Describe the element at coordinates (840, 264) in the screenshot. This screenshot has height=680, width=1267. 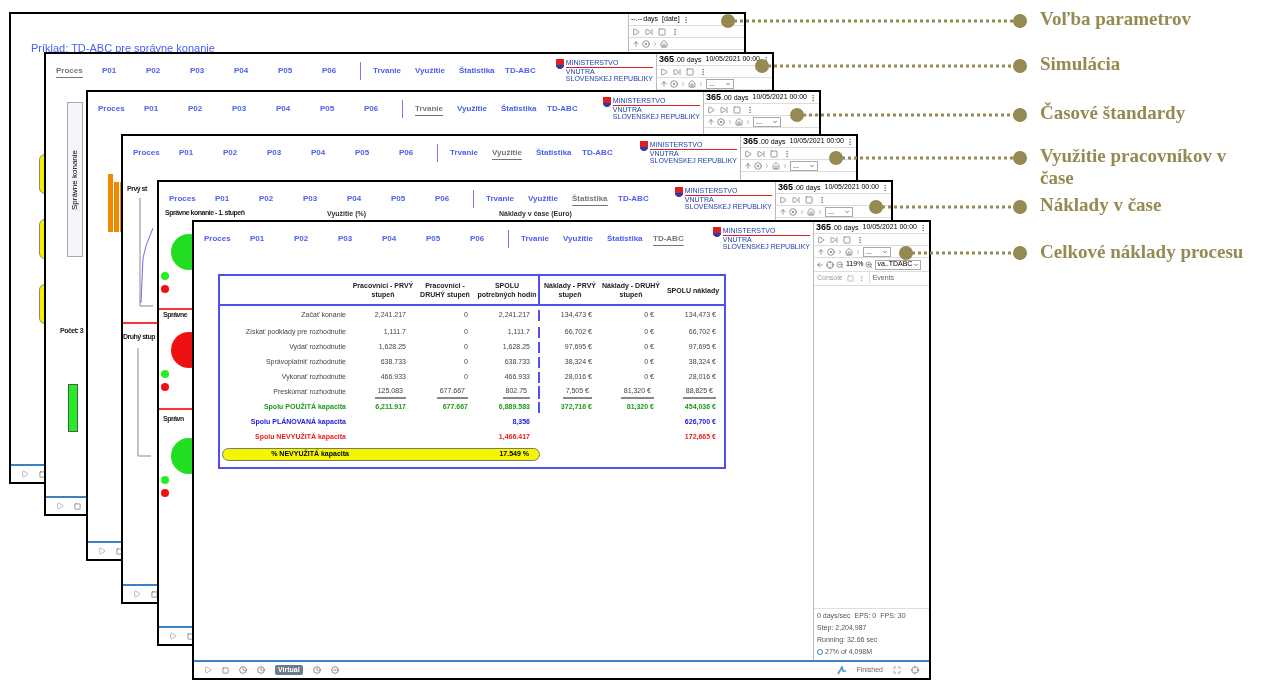
I see `zoom-out-icon` at that location.